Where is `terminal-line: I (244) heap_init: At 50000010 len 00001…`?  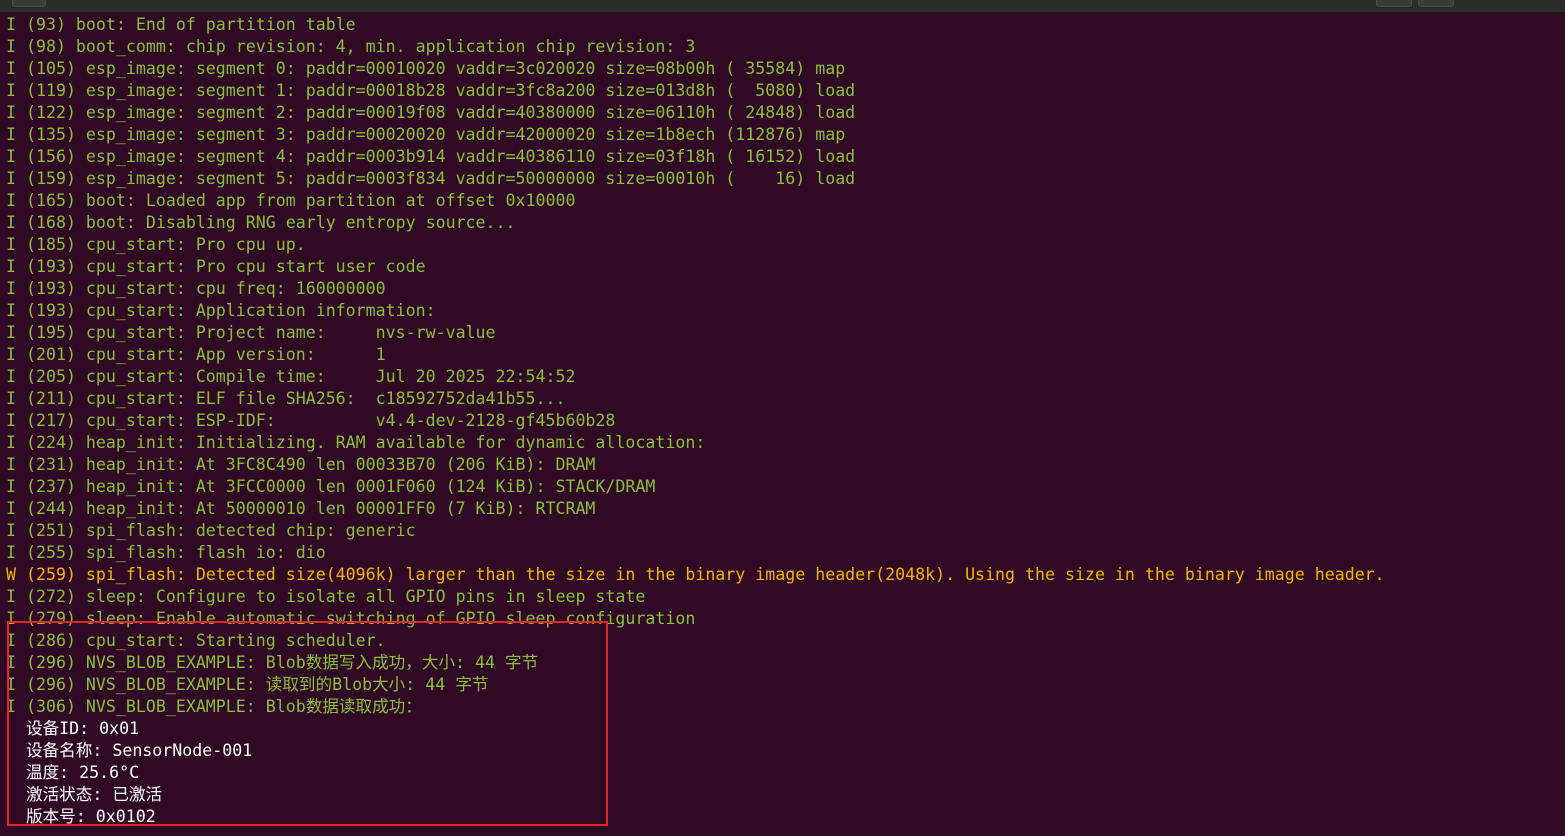 terminal-line: I (244) heap_init: At 50000010 len 00001… is located at coordinates (301, 508).